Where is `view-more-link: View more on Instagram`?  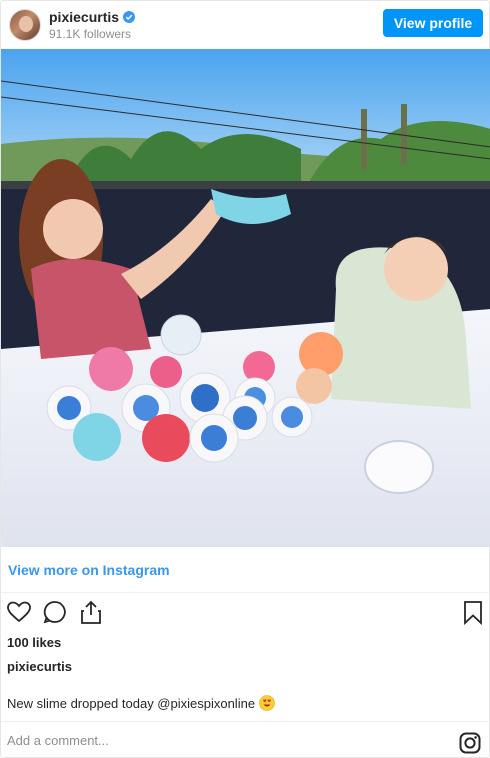 view-more-link: View more on Instagram is located at coordinates (245, 570).